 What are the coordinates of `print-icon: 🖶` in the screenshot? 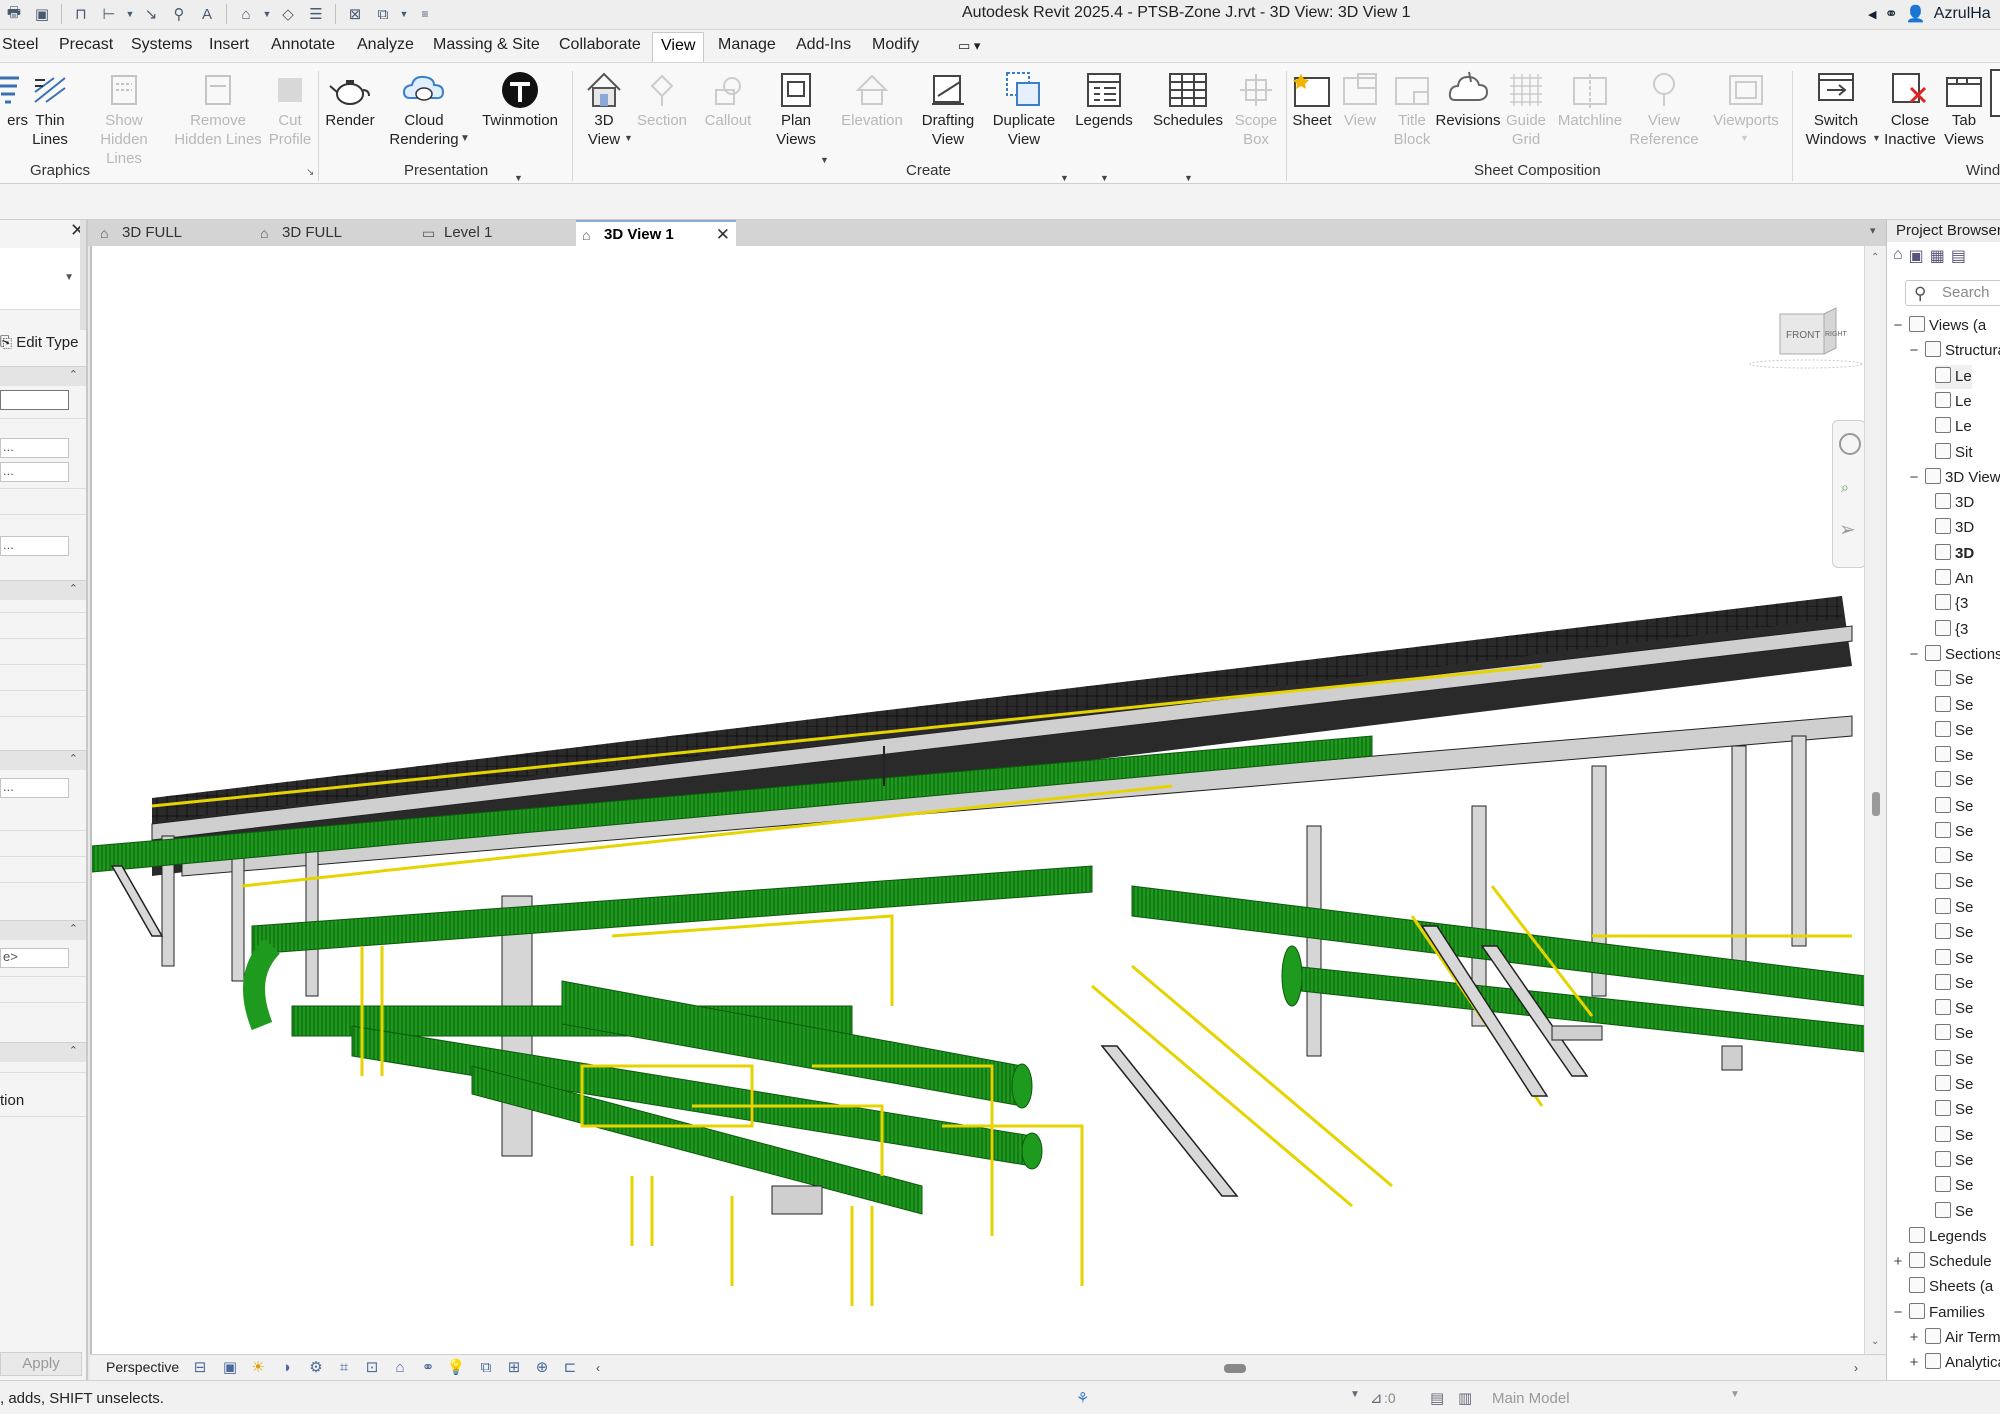 It's located at (14, 14).